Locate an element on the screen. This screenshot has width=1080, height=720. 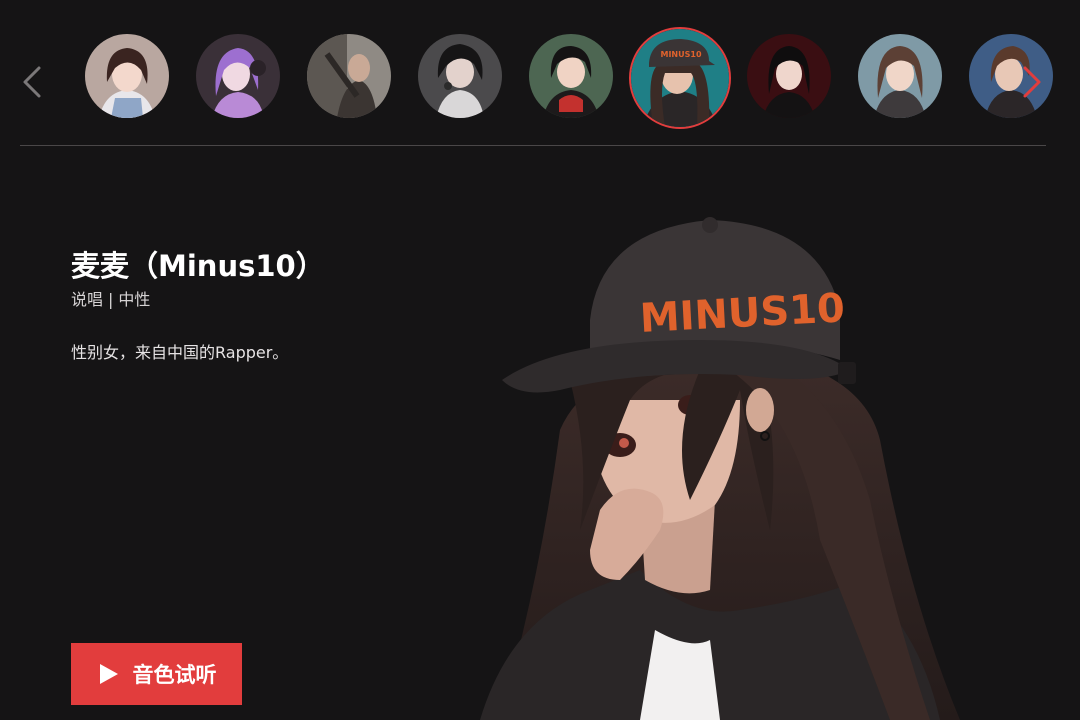
carousel-next-button is located at coordinates (1031, 82).